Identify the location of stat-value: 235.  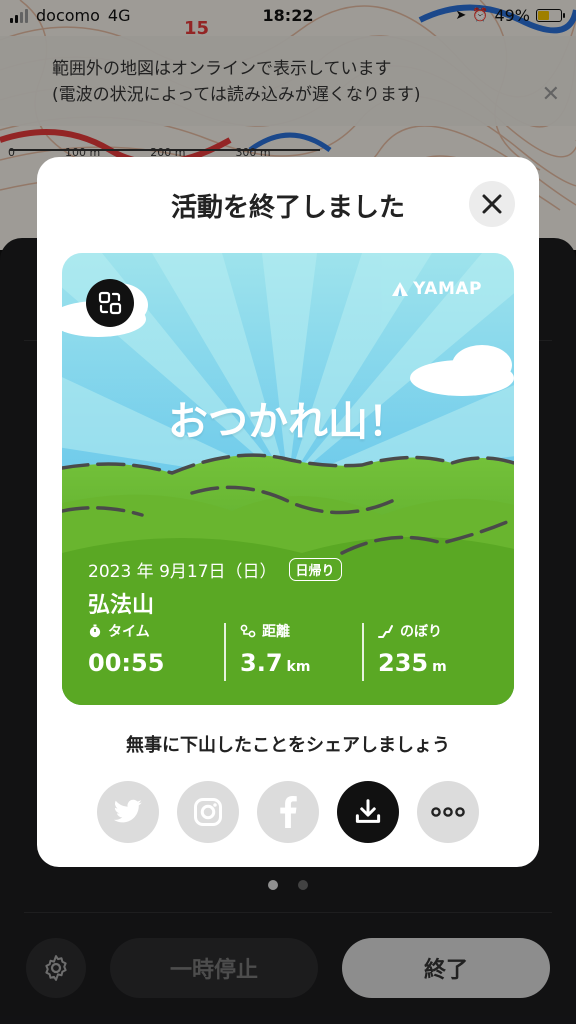
(403, 663).